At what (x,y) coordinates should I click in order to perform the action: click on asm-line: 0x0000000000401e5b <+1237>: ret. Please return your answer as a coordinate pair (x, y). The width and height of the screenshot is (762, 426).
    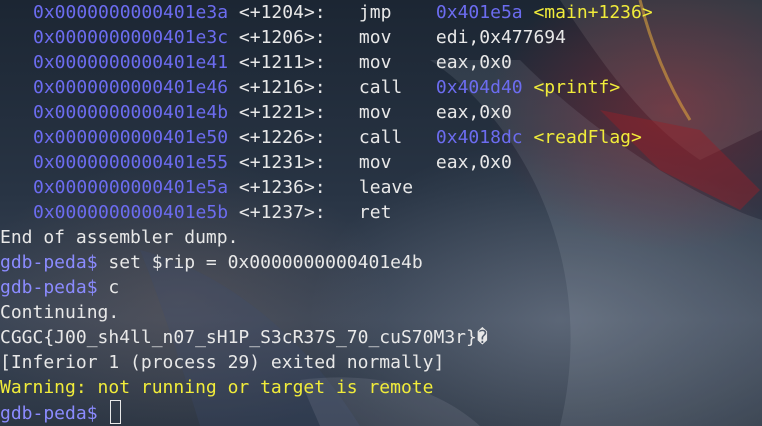
    Looking at the image, I should click on (381, 212).